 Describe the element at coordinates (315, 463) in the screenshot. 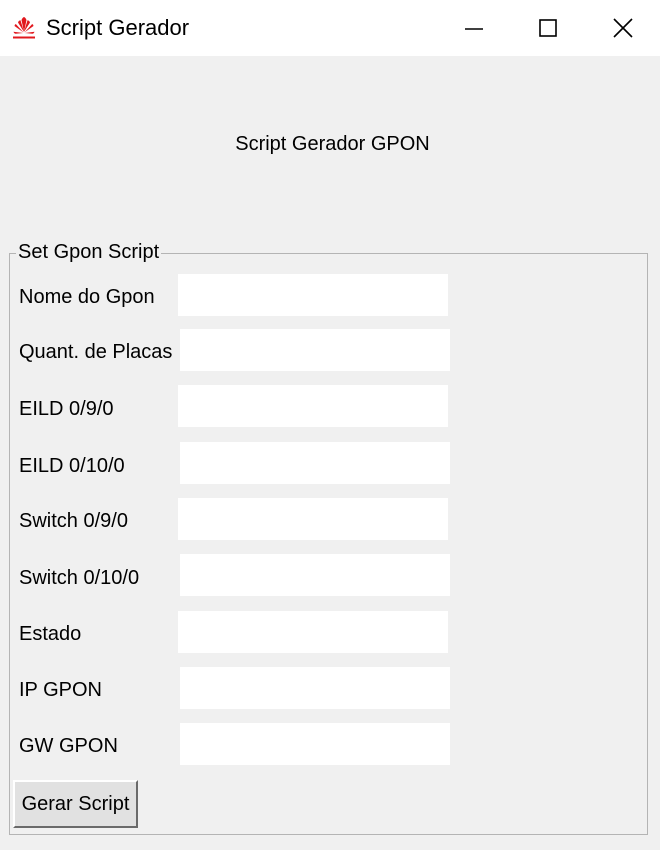

I see `eild-0-10-0-input` at that location.